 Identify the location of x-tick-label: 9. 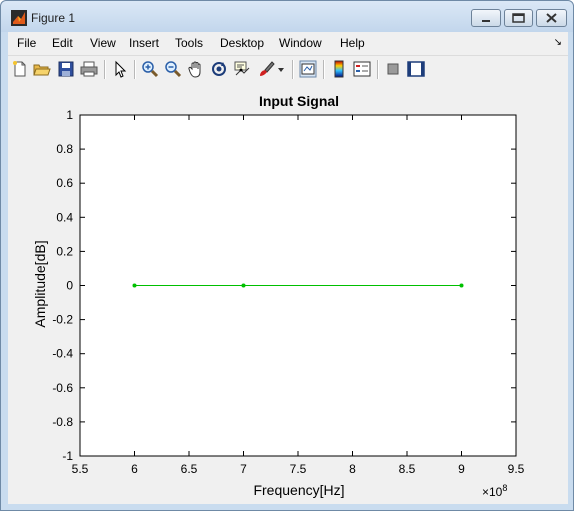
(461, 469).